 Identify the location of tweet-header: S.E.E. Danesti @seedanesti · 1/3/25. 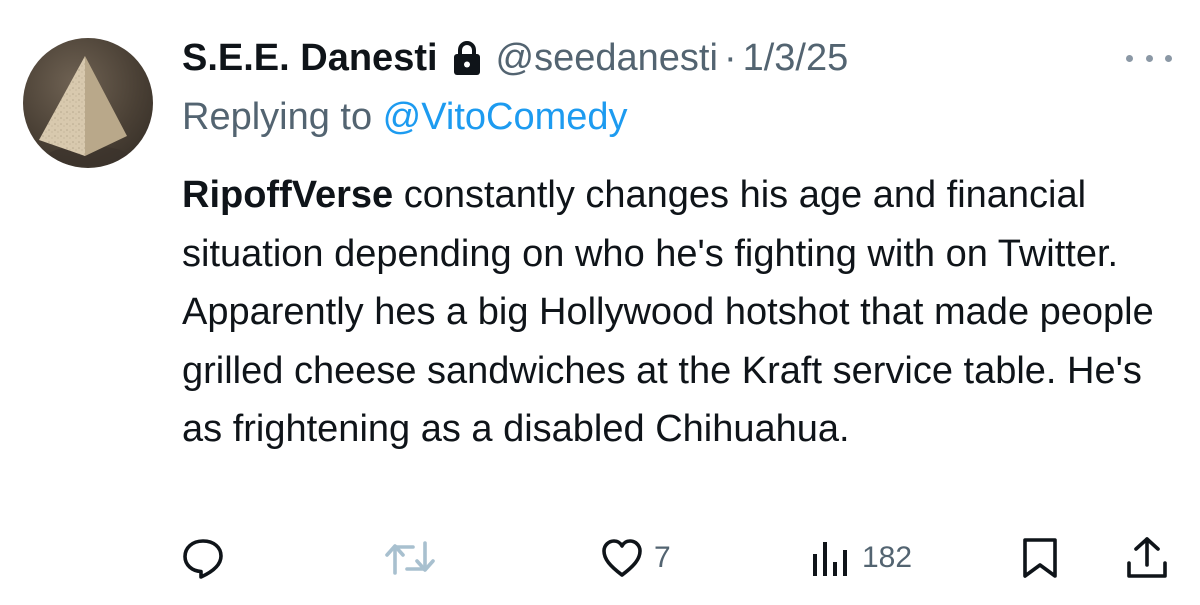
(515, 58).